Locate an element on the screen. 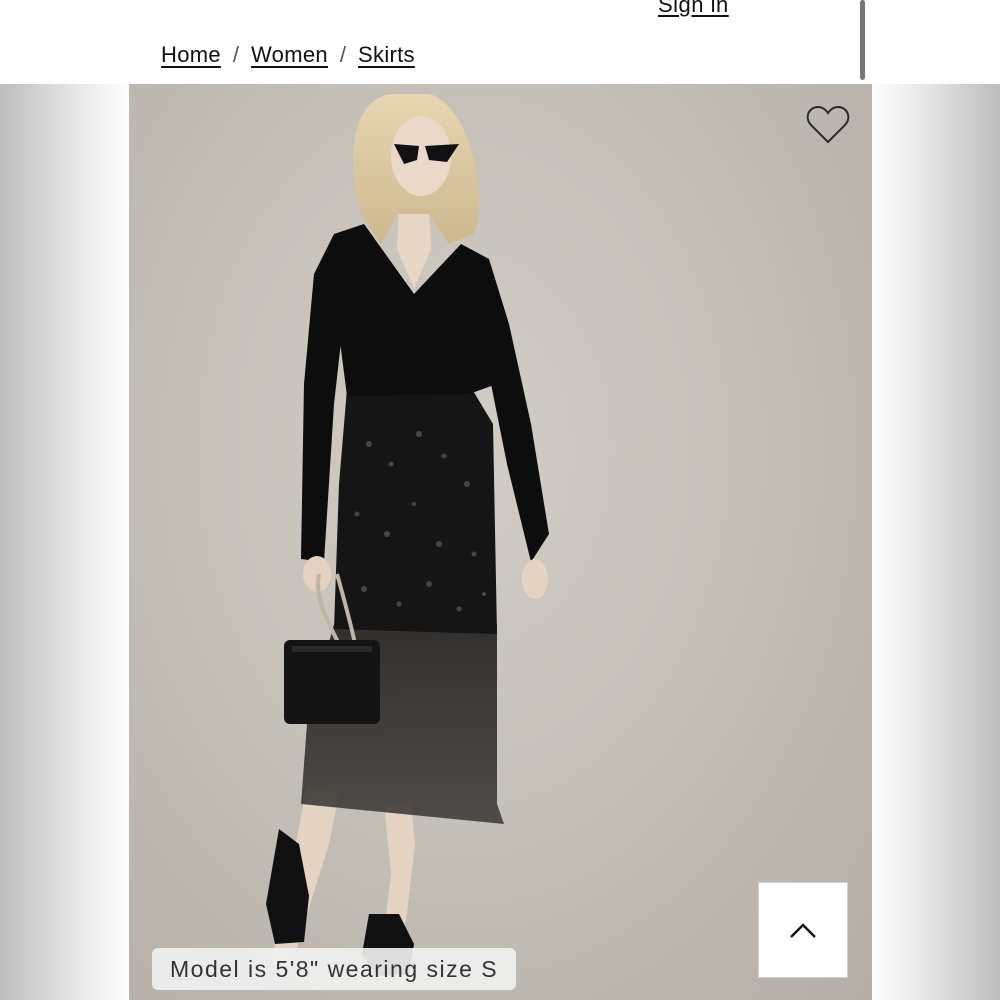 The image size is (1000, 1000). breadcrumb-women: Women is located at coordinates (289, 55).